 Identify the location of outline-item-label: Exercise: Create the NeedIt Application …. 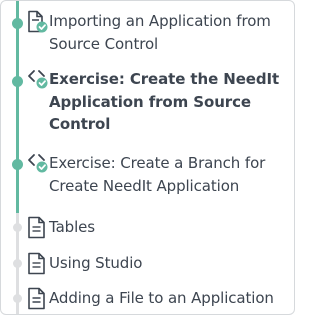
(164, 101).